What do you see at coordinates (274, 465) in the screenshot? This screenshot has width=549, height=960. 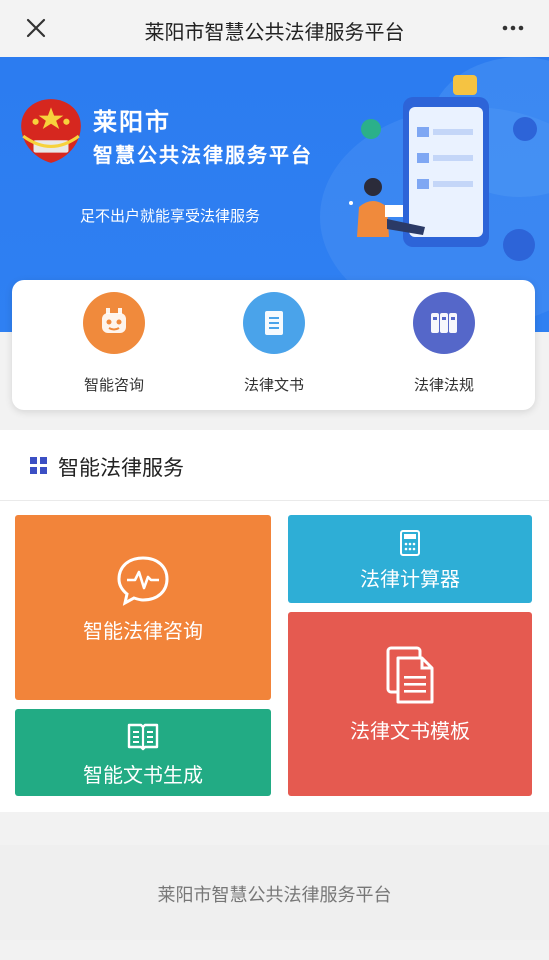 I see `section-header: 智能法律服务` at bounding box center [274, 465].